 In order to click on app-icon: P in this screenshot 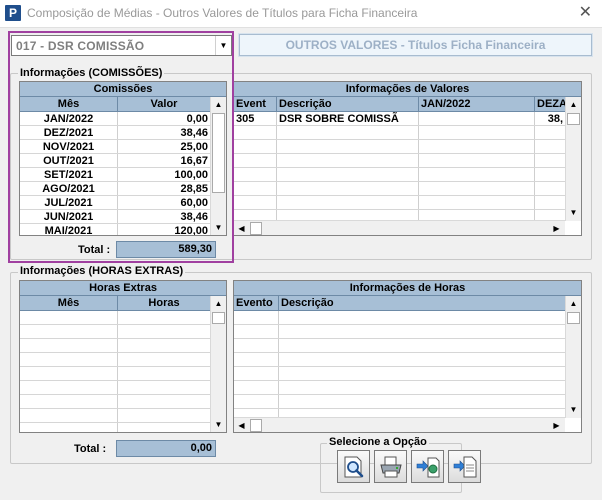, I will do `click(13, 13)`.